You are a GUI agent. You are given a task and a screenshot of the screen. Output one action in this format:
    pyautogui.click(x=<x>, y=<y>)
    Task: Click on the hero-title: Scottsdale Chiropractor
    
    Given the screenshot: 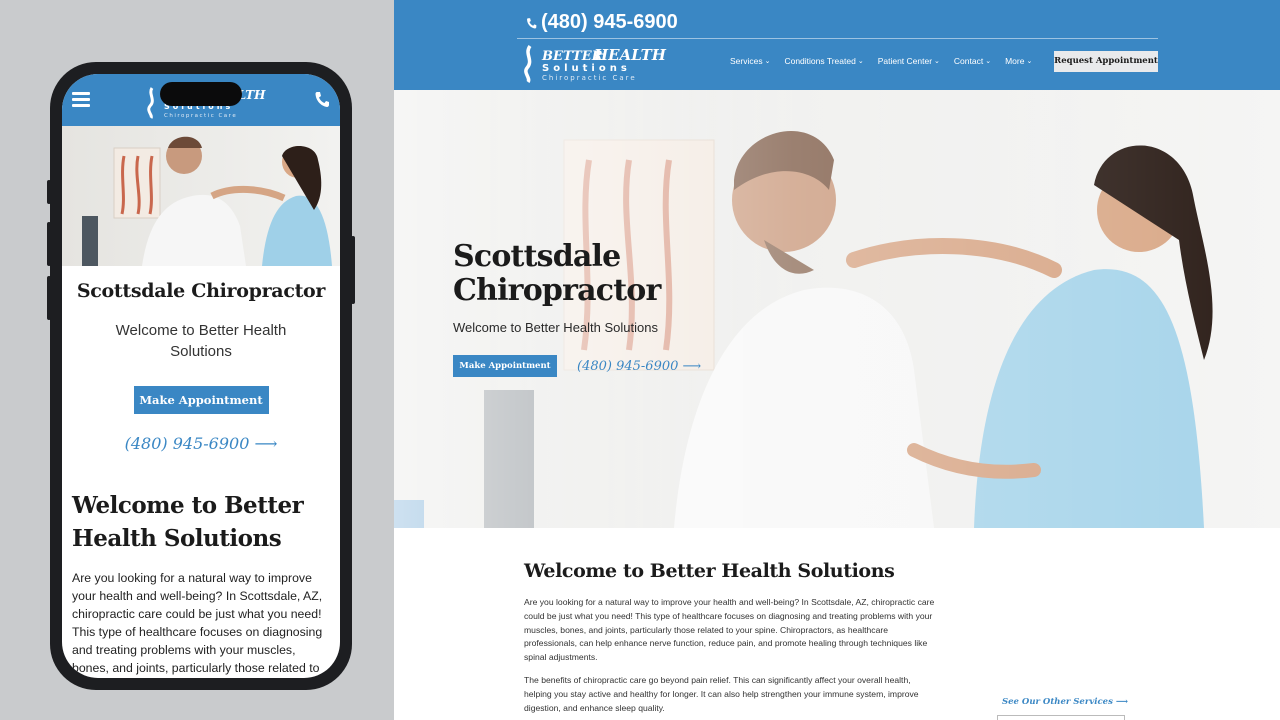 What is the action you would take?
    pyautogui.click(x=557, y=273)
    